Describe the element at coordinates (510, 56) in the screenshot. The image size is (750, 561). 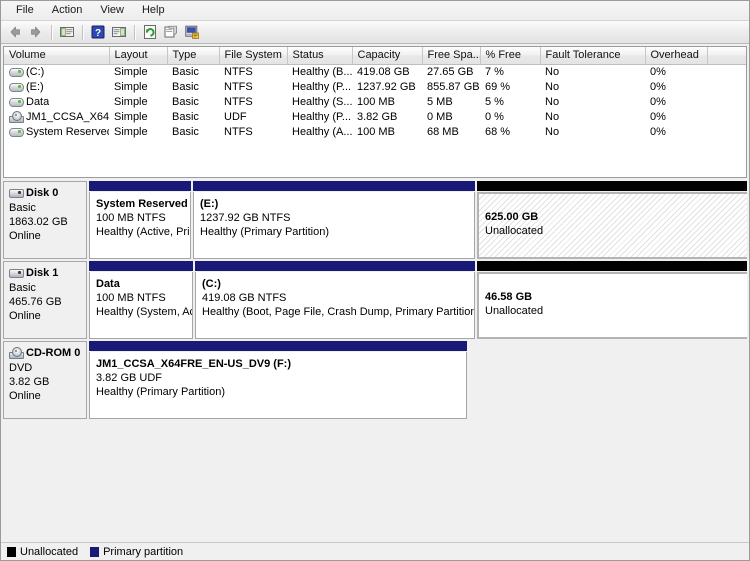
I see `column-header-percent_free: % Free` at that location.